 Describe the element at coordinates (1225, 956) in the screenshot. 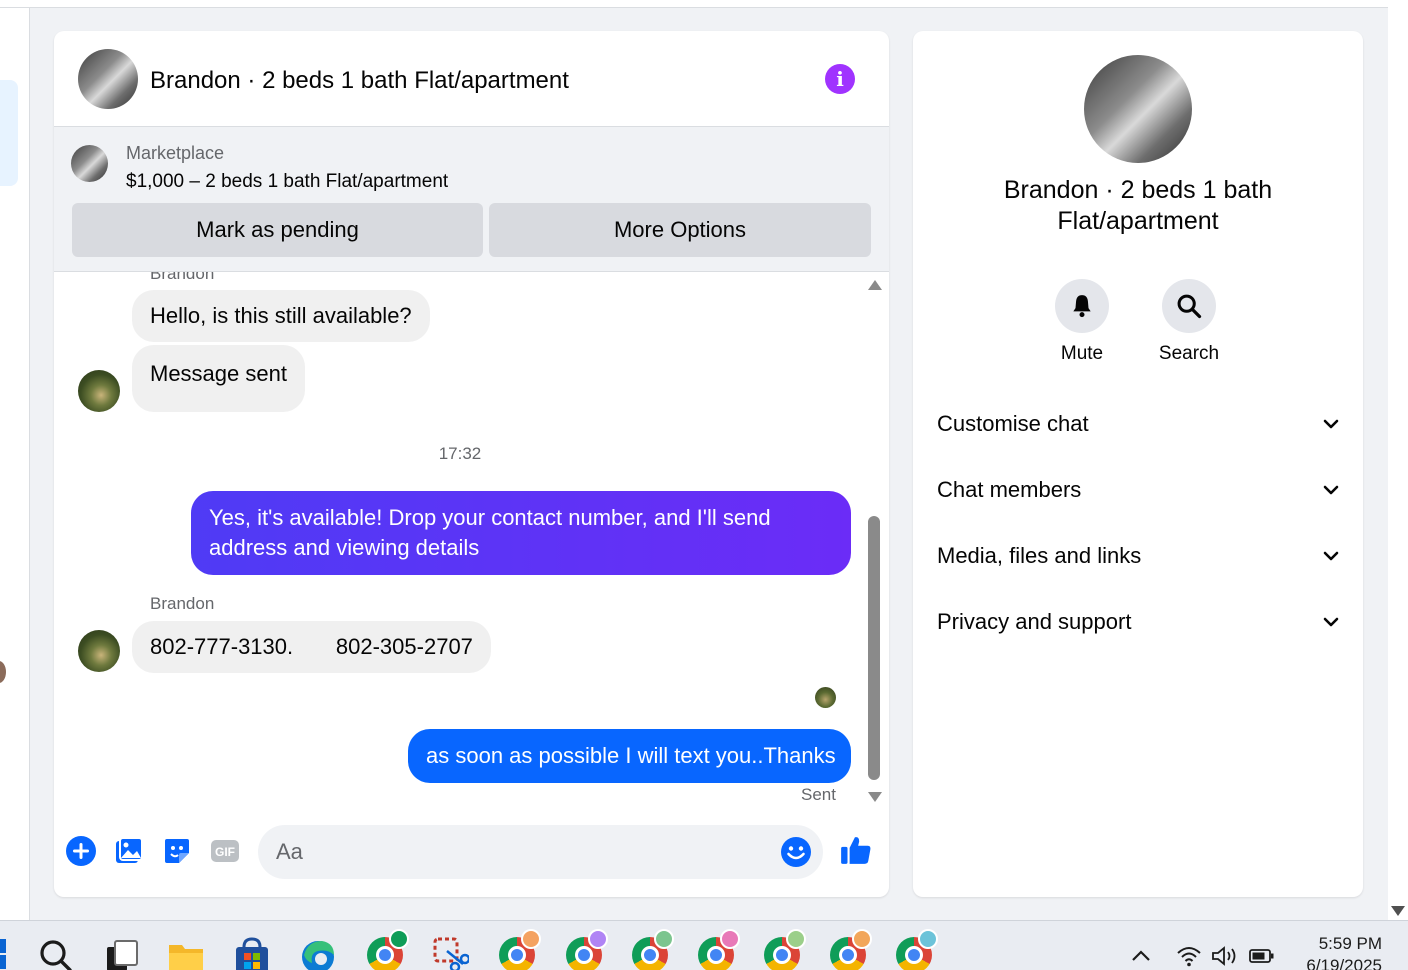

I see `volume-icon` at that location.